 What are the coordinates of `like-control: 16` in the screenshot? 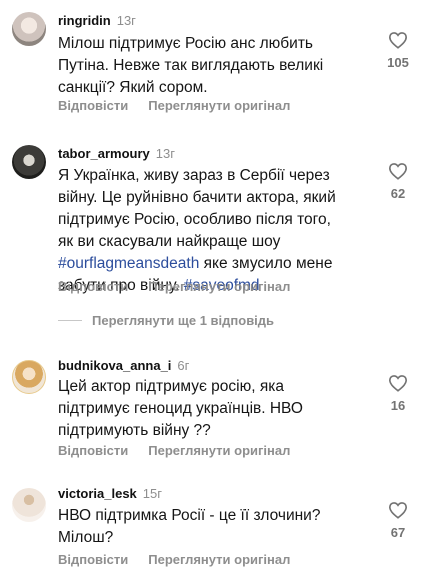 It's located at (398, 393).